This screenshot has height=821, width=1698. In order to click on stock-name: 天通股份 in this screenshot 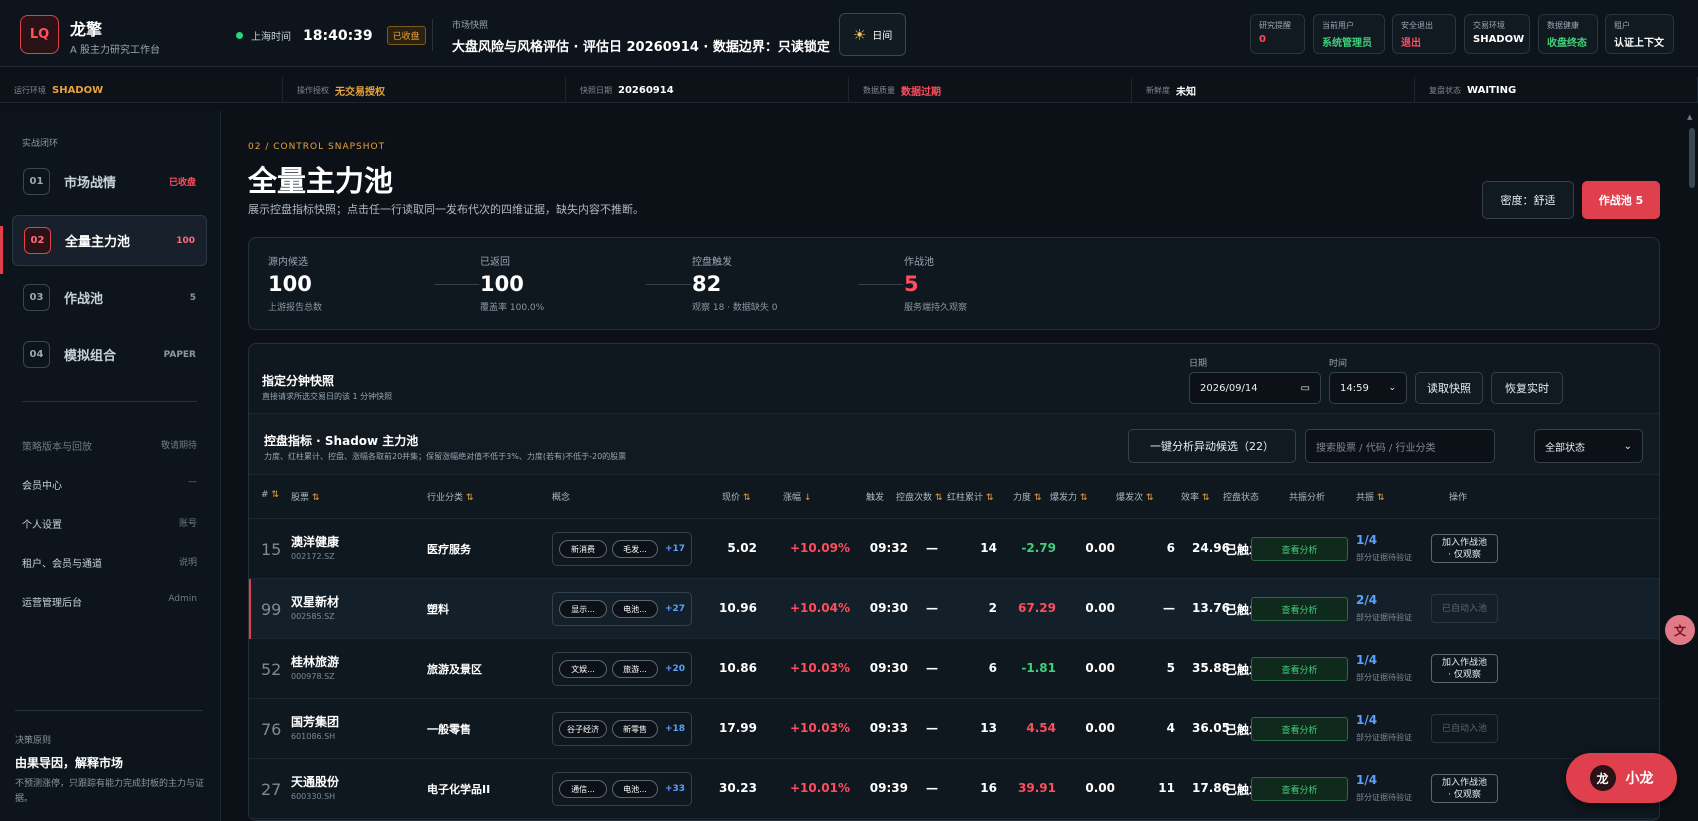, I will do `click(315, 781)`.